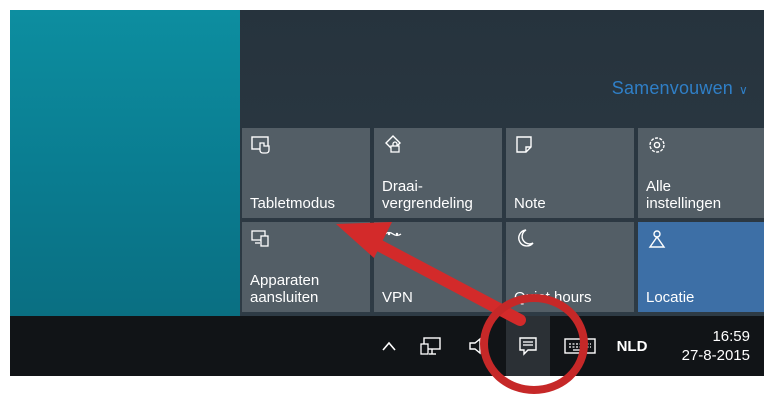  I want to click on tile-location: Locatie, so click(701, 267).